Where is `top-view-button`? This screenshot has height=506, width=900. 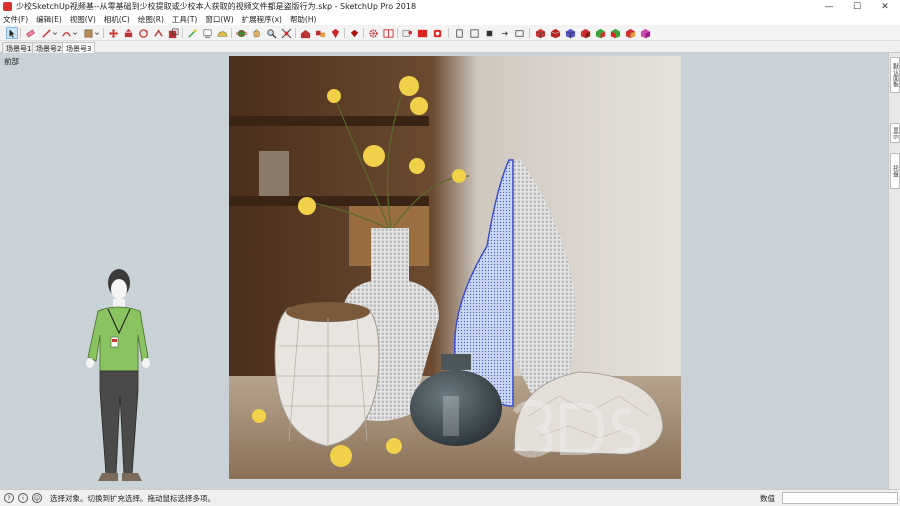 top-view-button is located at coordinates (474, 33).